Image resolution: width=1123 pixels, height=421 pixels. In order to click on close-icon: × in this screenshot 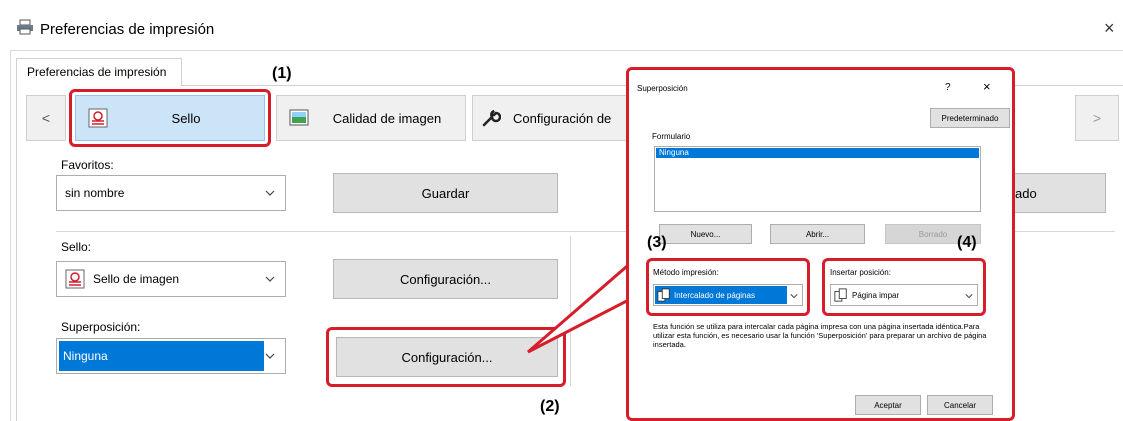, I will do `click(1109, 28)`.